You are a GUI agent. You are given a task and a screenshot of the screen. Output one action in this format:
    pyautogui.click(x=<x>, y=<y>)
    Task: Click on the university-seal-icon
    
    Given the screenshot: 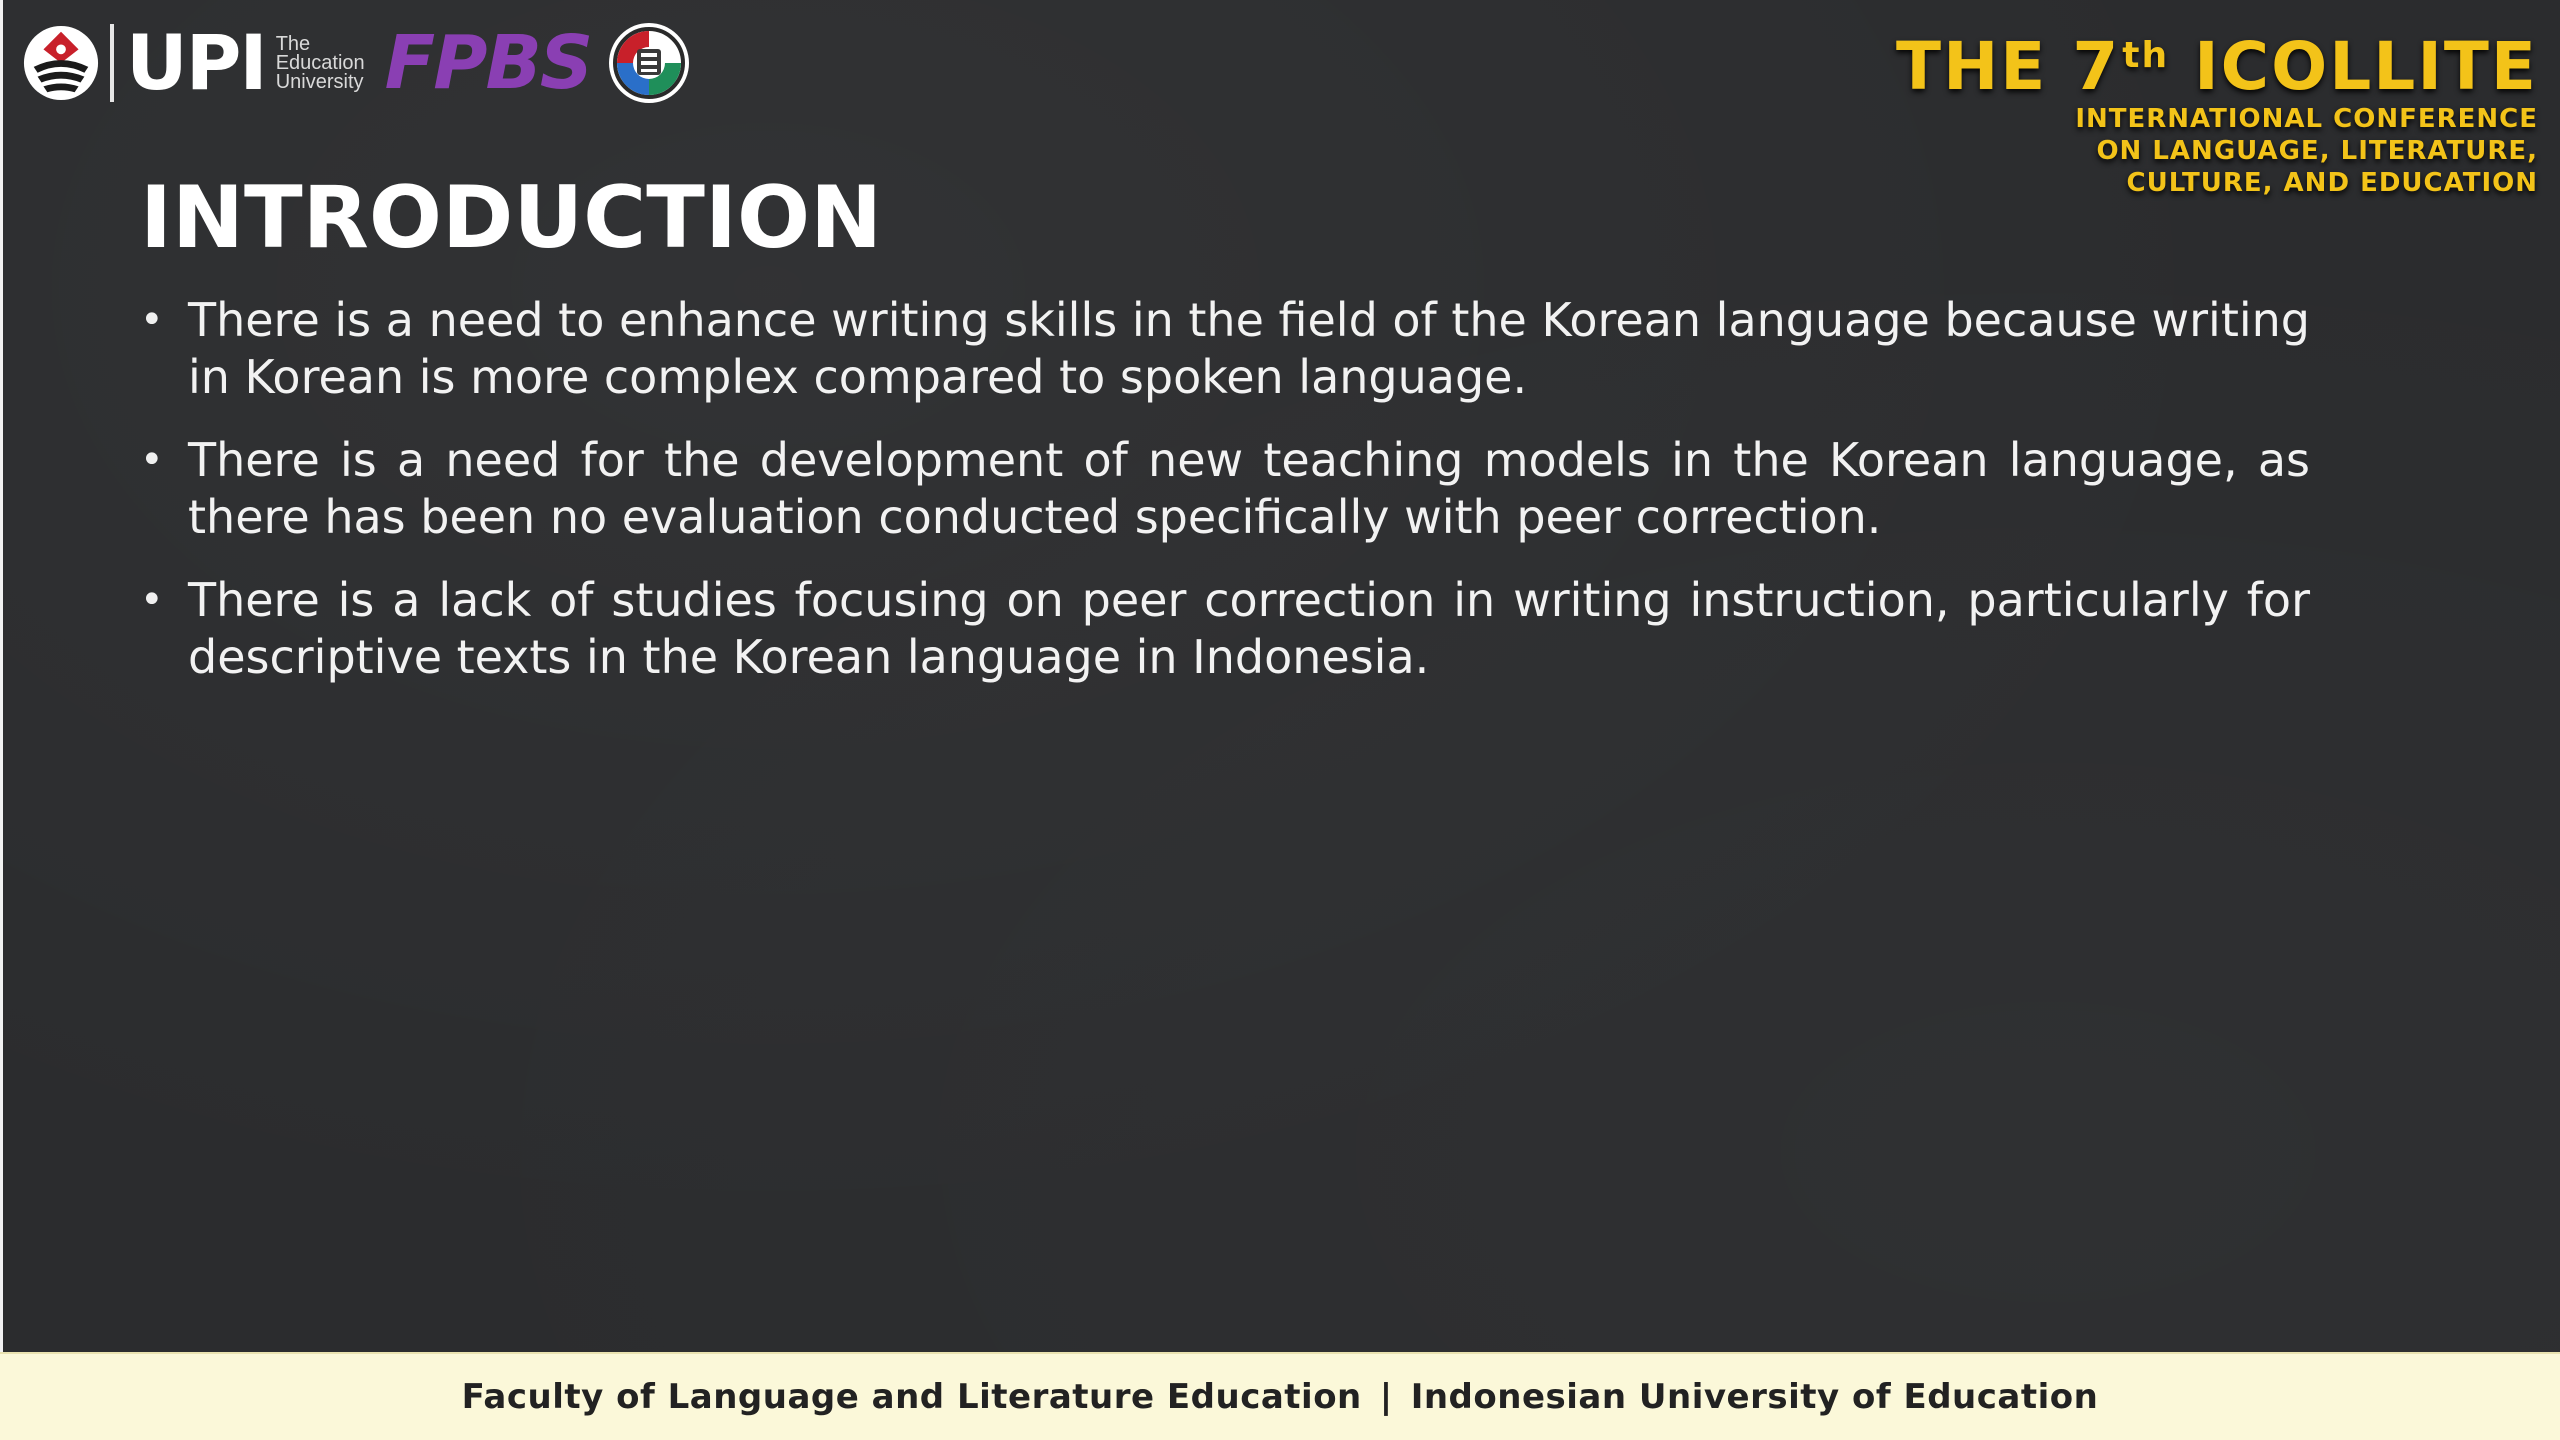 What is the action you would take?
    pyautogui.click(x=649, y=63)
    